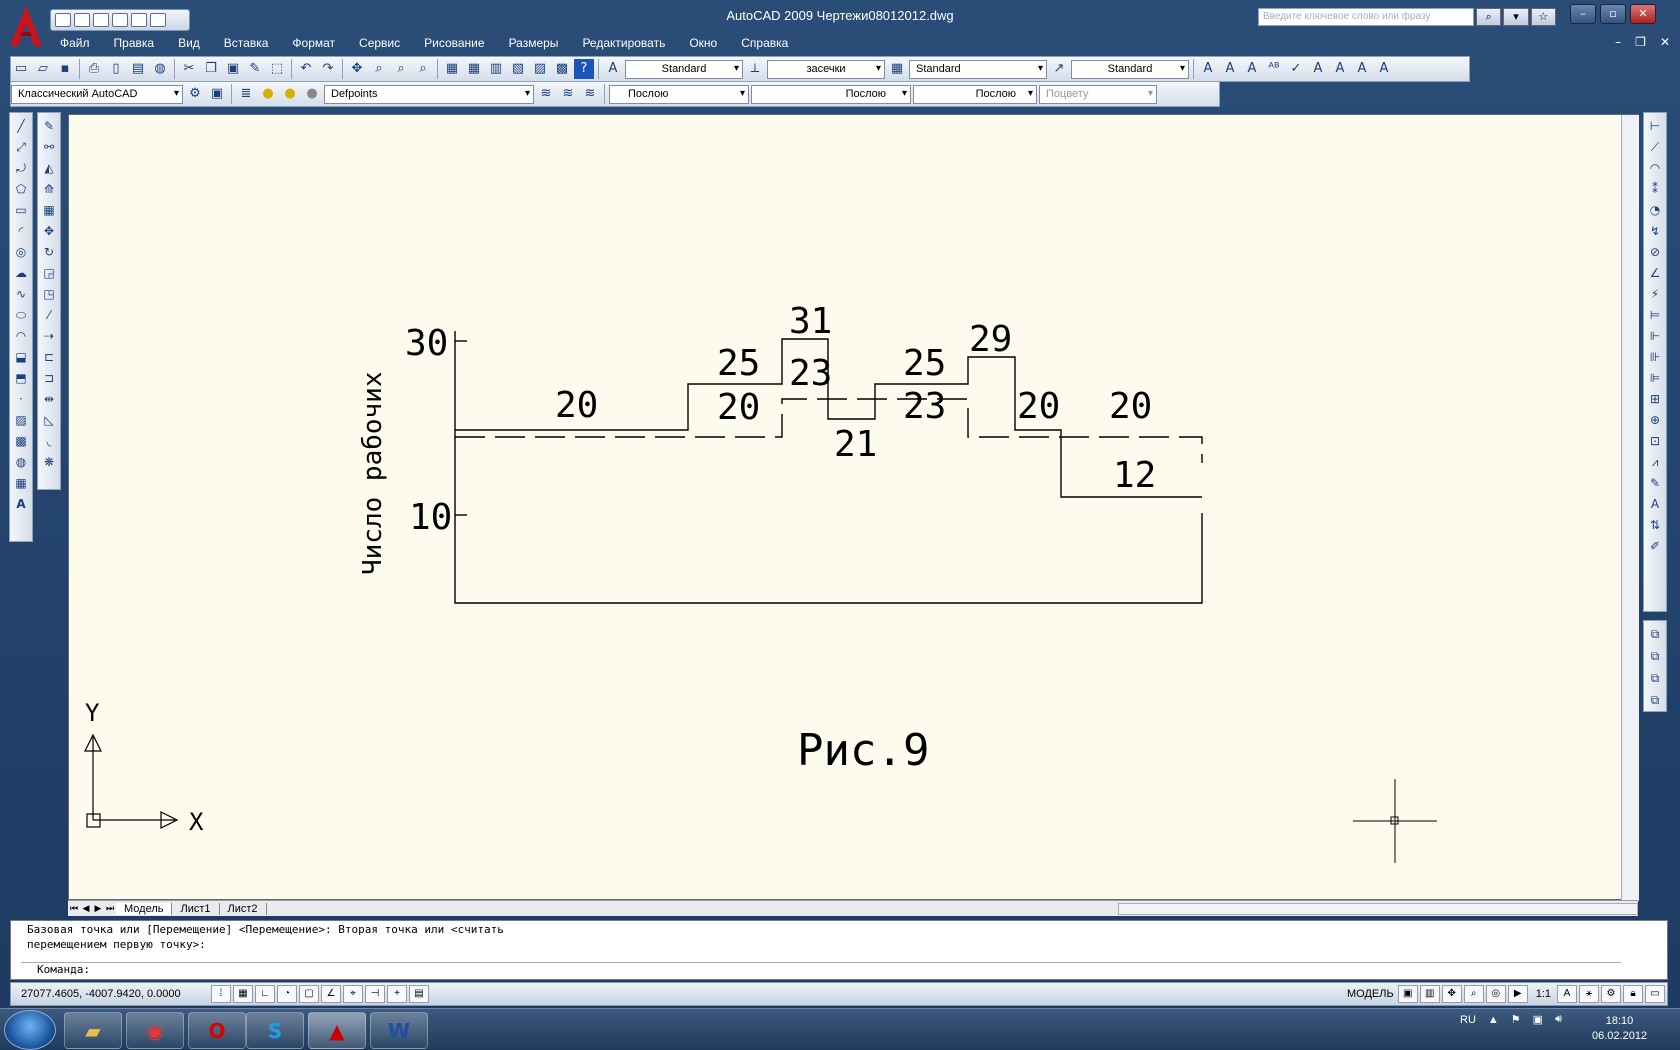 This screenshot has width=1680, height=1050. Describe the element at coordinates (452, 69) in the screenshot. I see `properties-icon: ▦` at that location.